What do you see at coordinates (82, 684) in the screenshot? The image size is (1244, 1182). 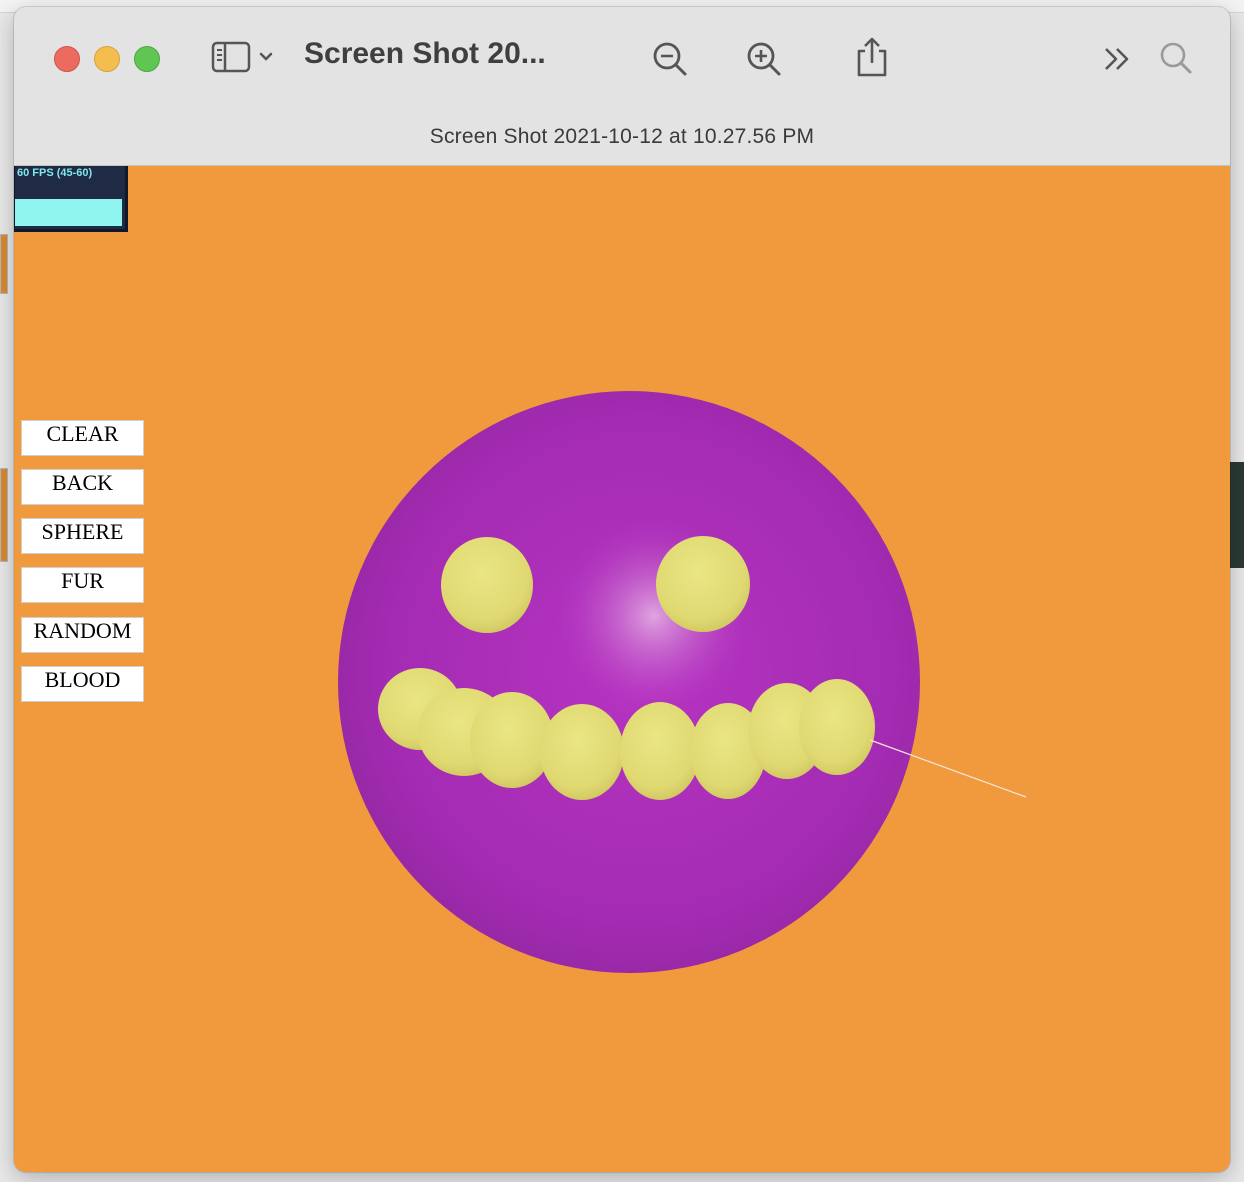 I see `blood-button: BLOOD` at bounding box center [82, 684].